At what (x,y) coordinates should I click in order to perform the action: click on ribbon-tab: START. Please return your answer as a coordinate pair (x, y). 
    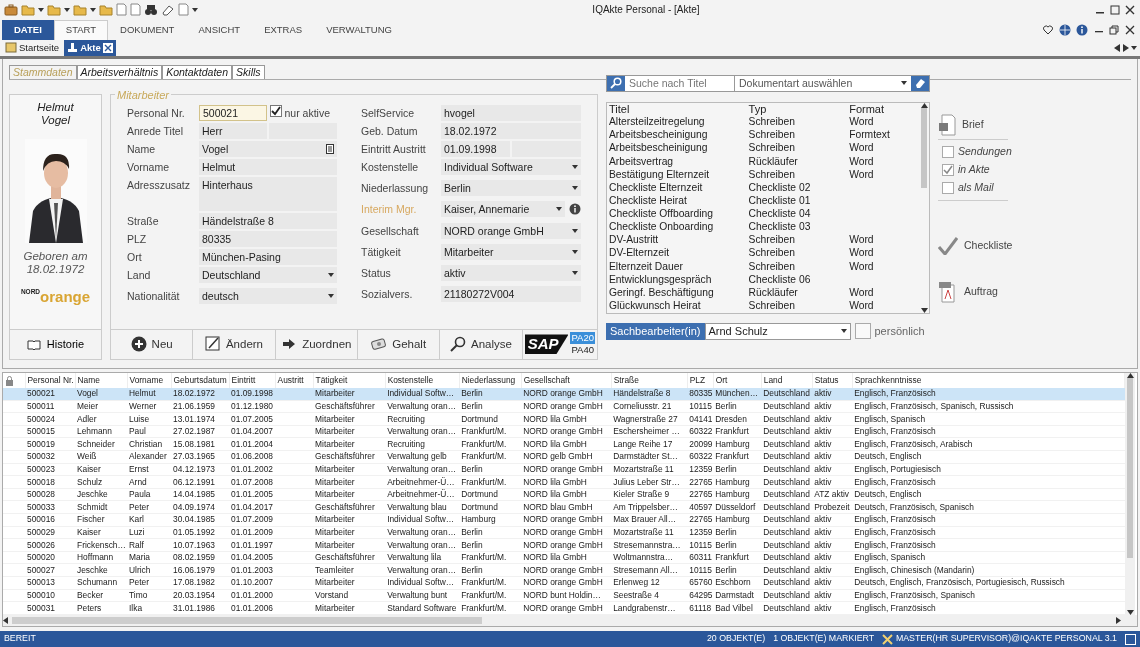
    Looking at the image, I should click on (81, 29).